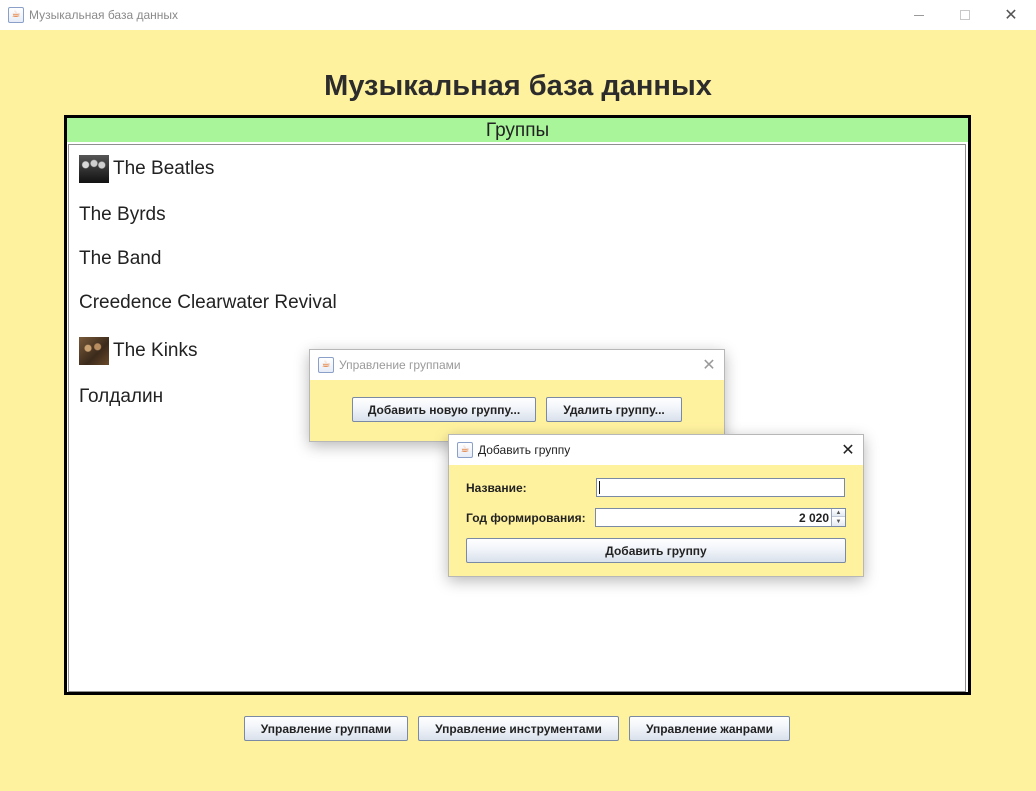 The image size is (1036, 791). I want to click on list-item-label: Creedence Clearwater Revival, so click(208, 302).